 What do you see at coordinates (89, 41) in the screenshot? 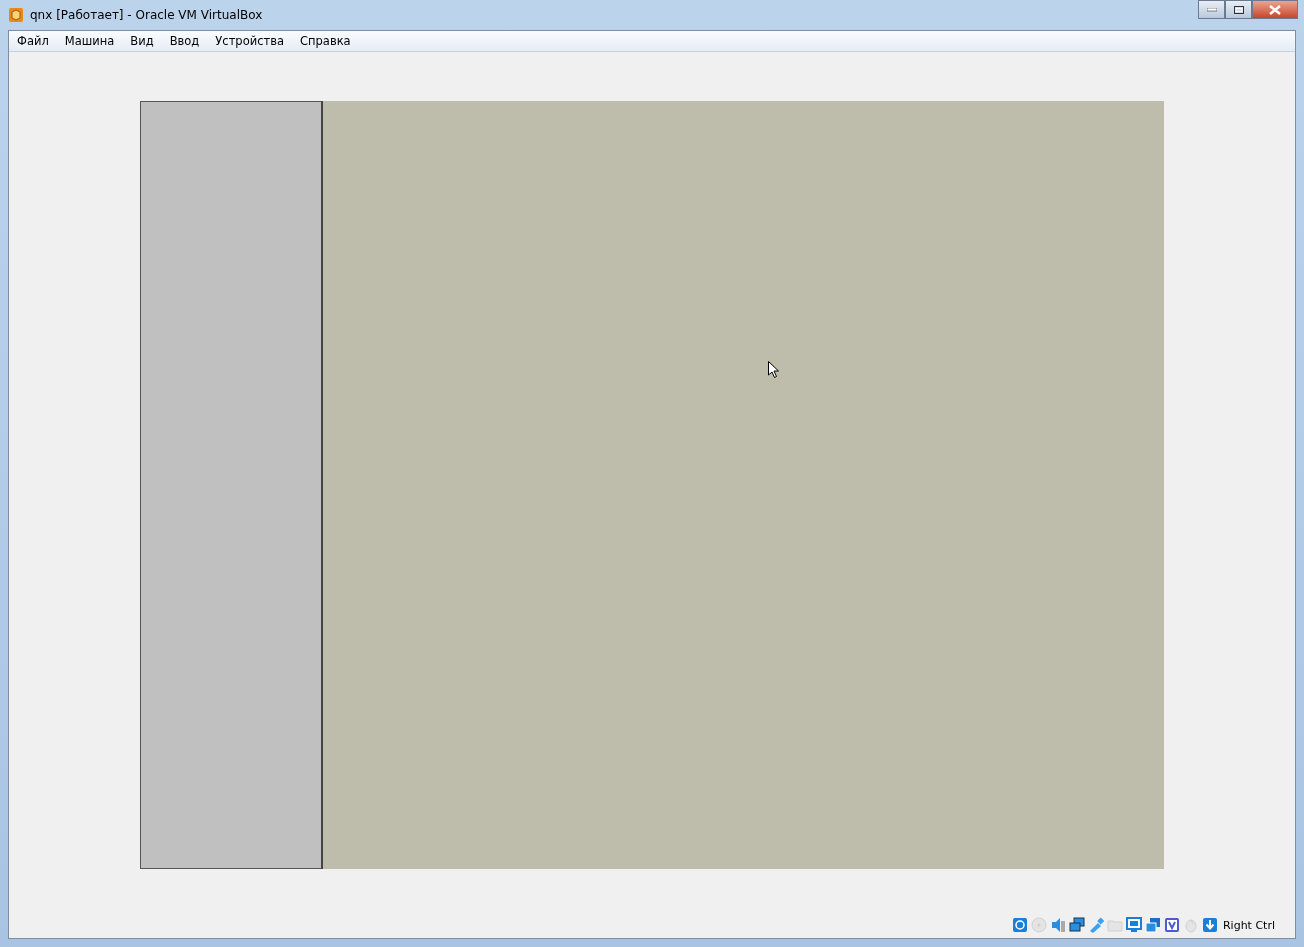
I see `menu-item: Машина` at bounding box center [89, 41].